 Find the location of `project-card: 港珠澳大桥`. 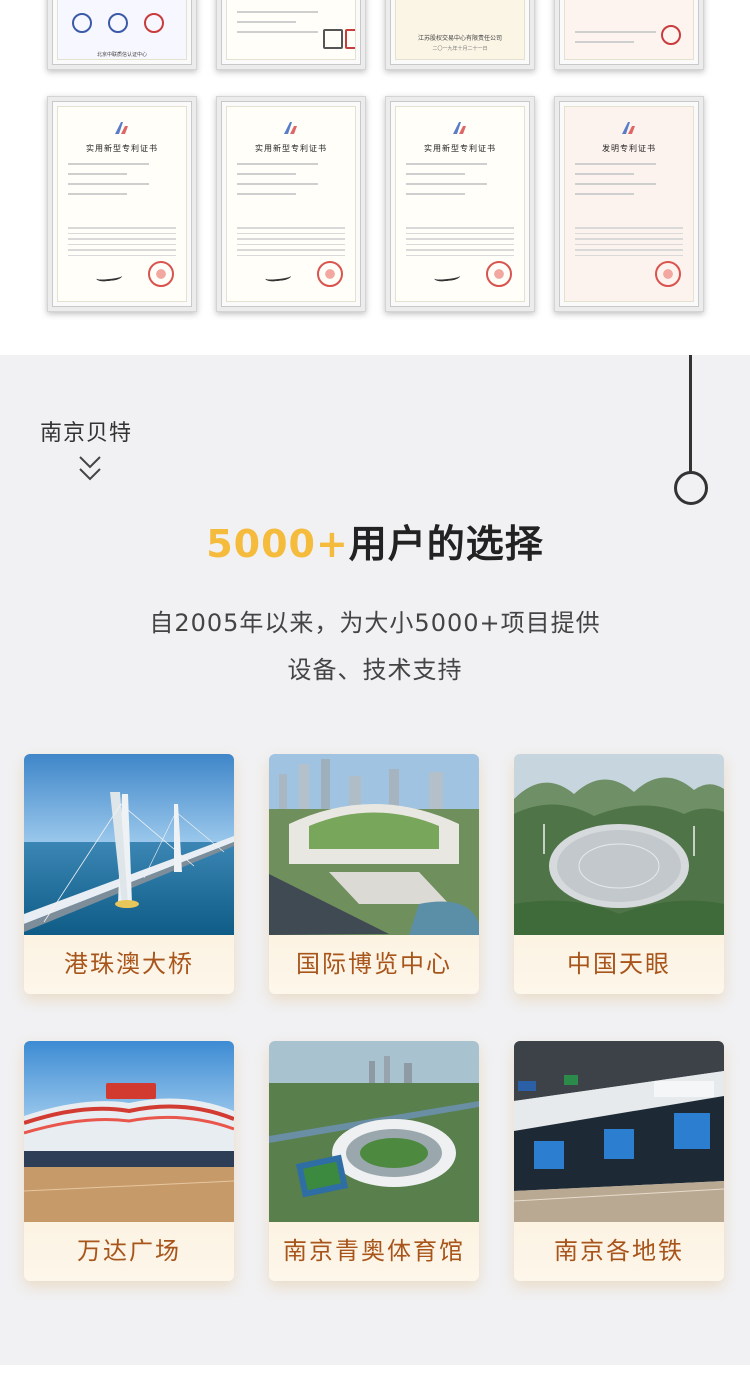

project-card: 港珠澳大桥 is located at coordinates (129, 874).